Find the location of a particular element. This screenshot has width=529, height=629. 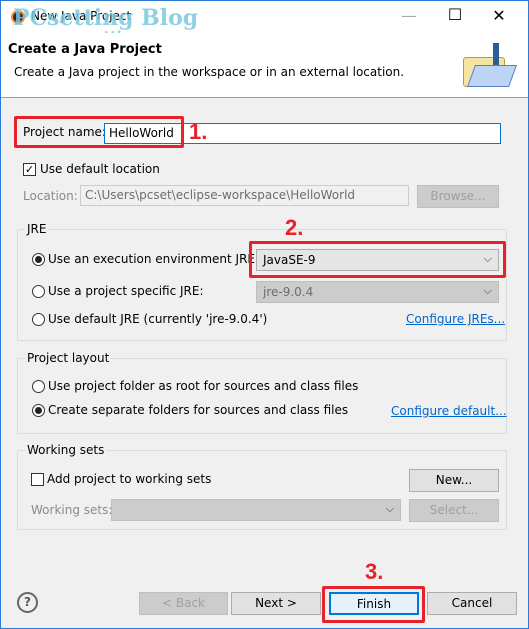

close-button: ✕ is located at coordinates (499, 15).